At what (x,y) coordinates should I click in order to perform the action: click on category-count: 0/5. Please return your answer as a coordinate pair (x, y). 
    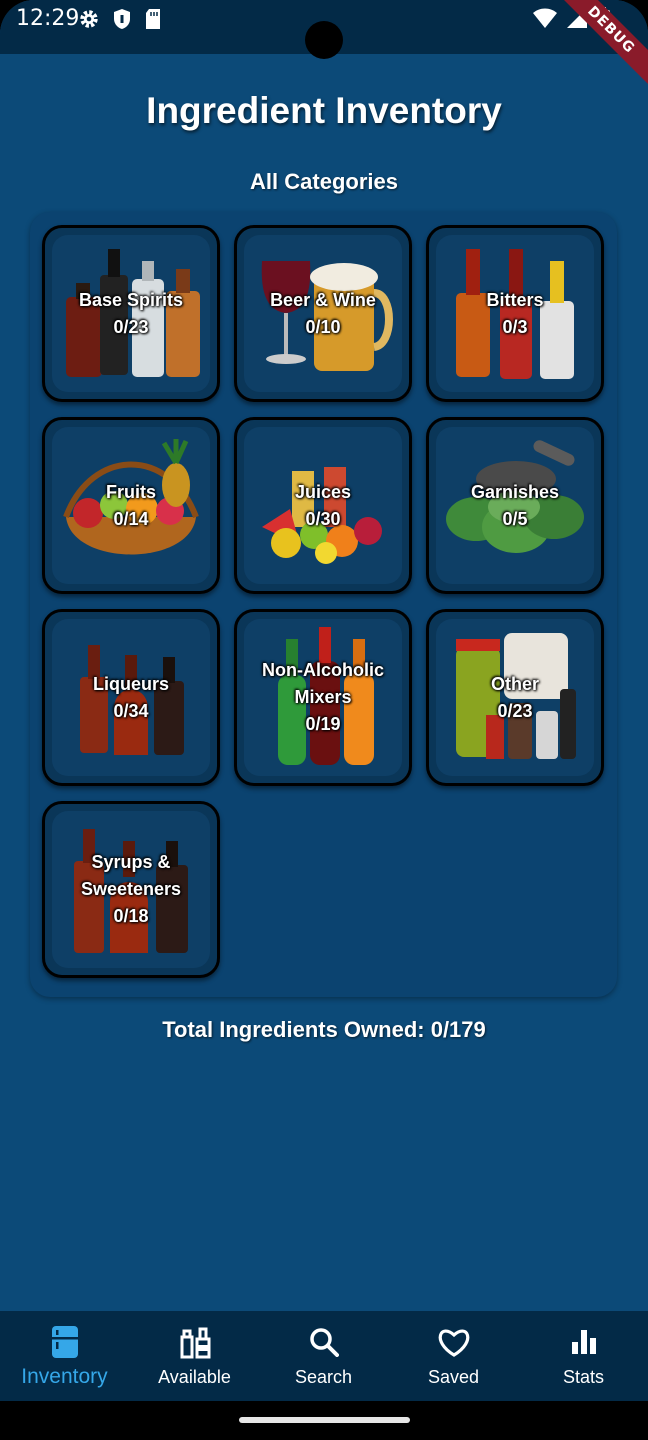
    Looking at the image, I should click on (515, 518).